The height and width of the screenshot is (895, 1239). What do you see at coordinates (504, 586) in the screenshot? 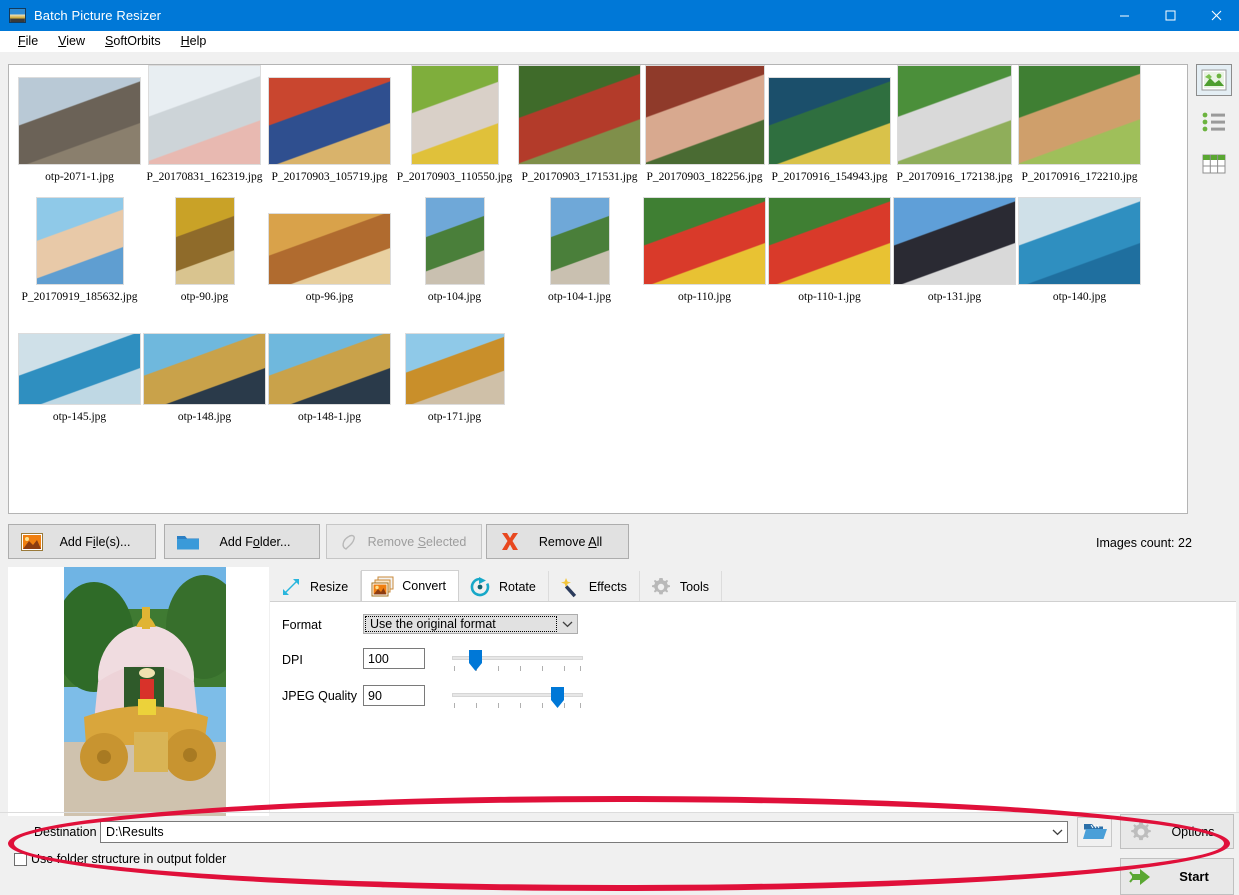
I see `tab-rotate: Rotate` at bounding box center [504, 586].